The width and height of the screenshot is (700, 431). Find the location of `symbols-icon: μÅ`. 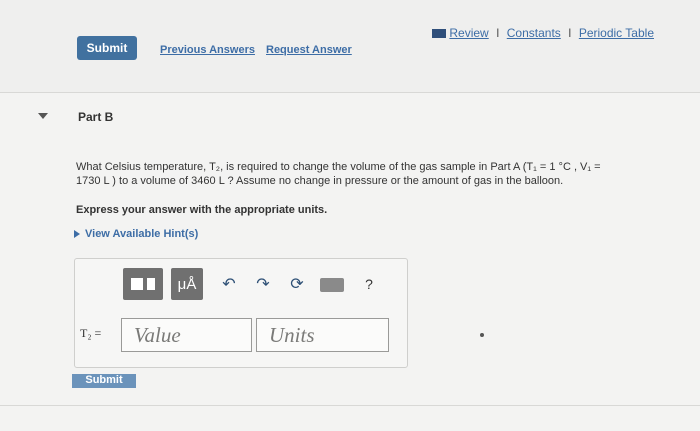

symbols-icon: μÅ is located at coordinates (187, 284).